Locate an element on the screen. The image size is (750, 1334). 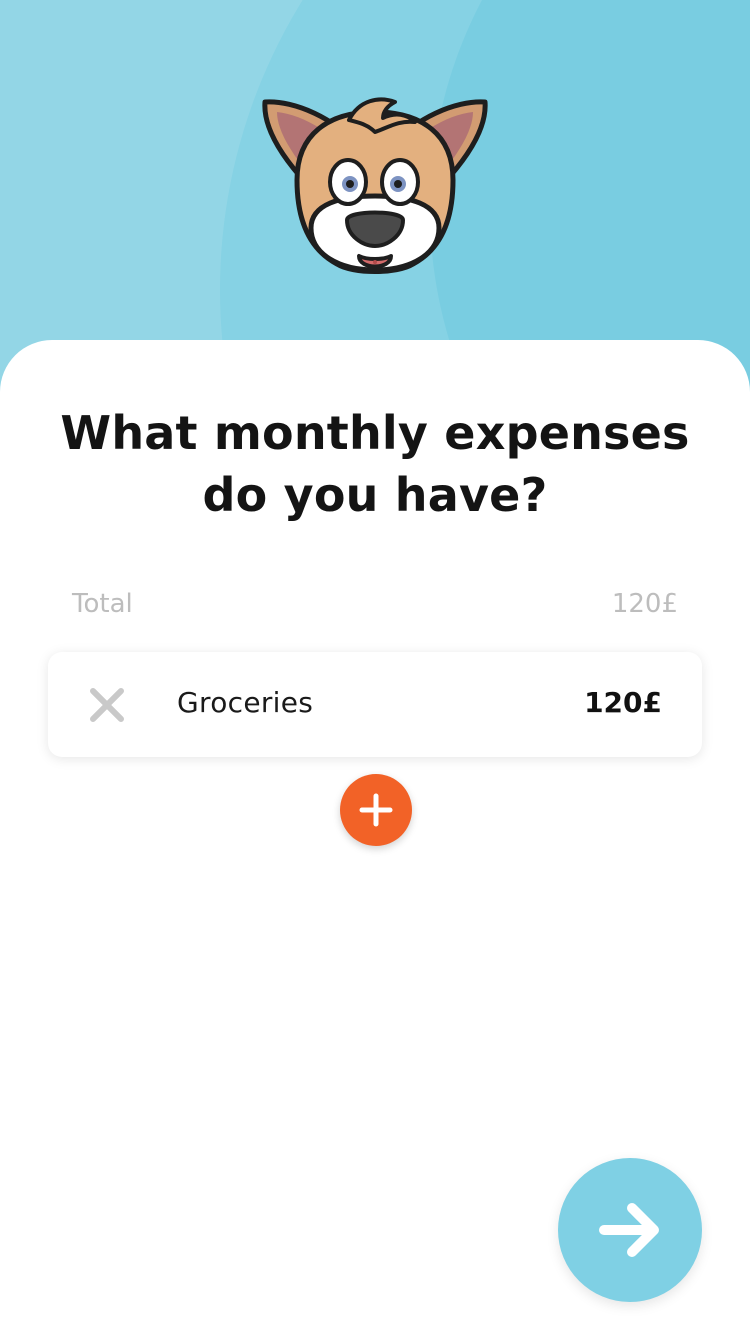
add-expense-button is located at coordinates (376, 810).